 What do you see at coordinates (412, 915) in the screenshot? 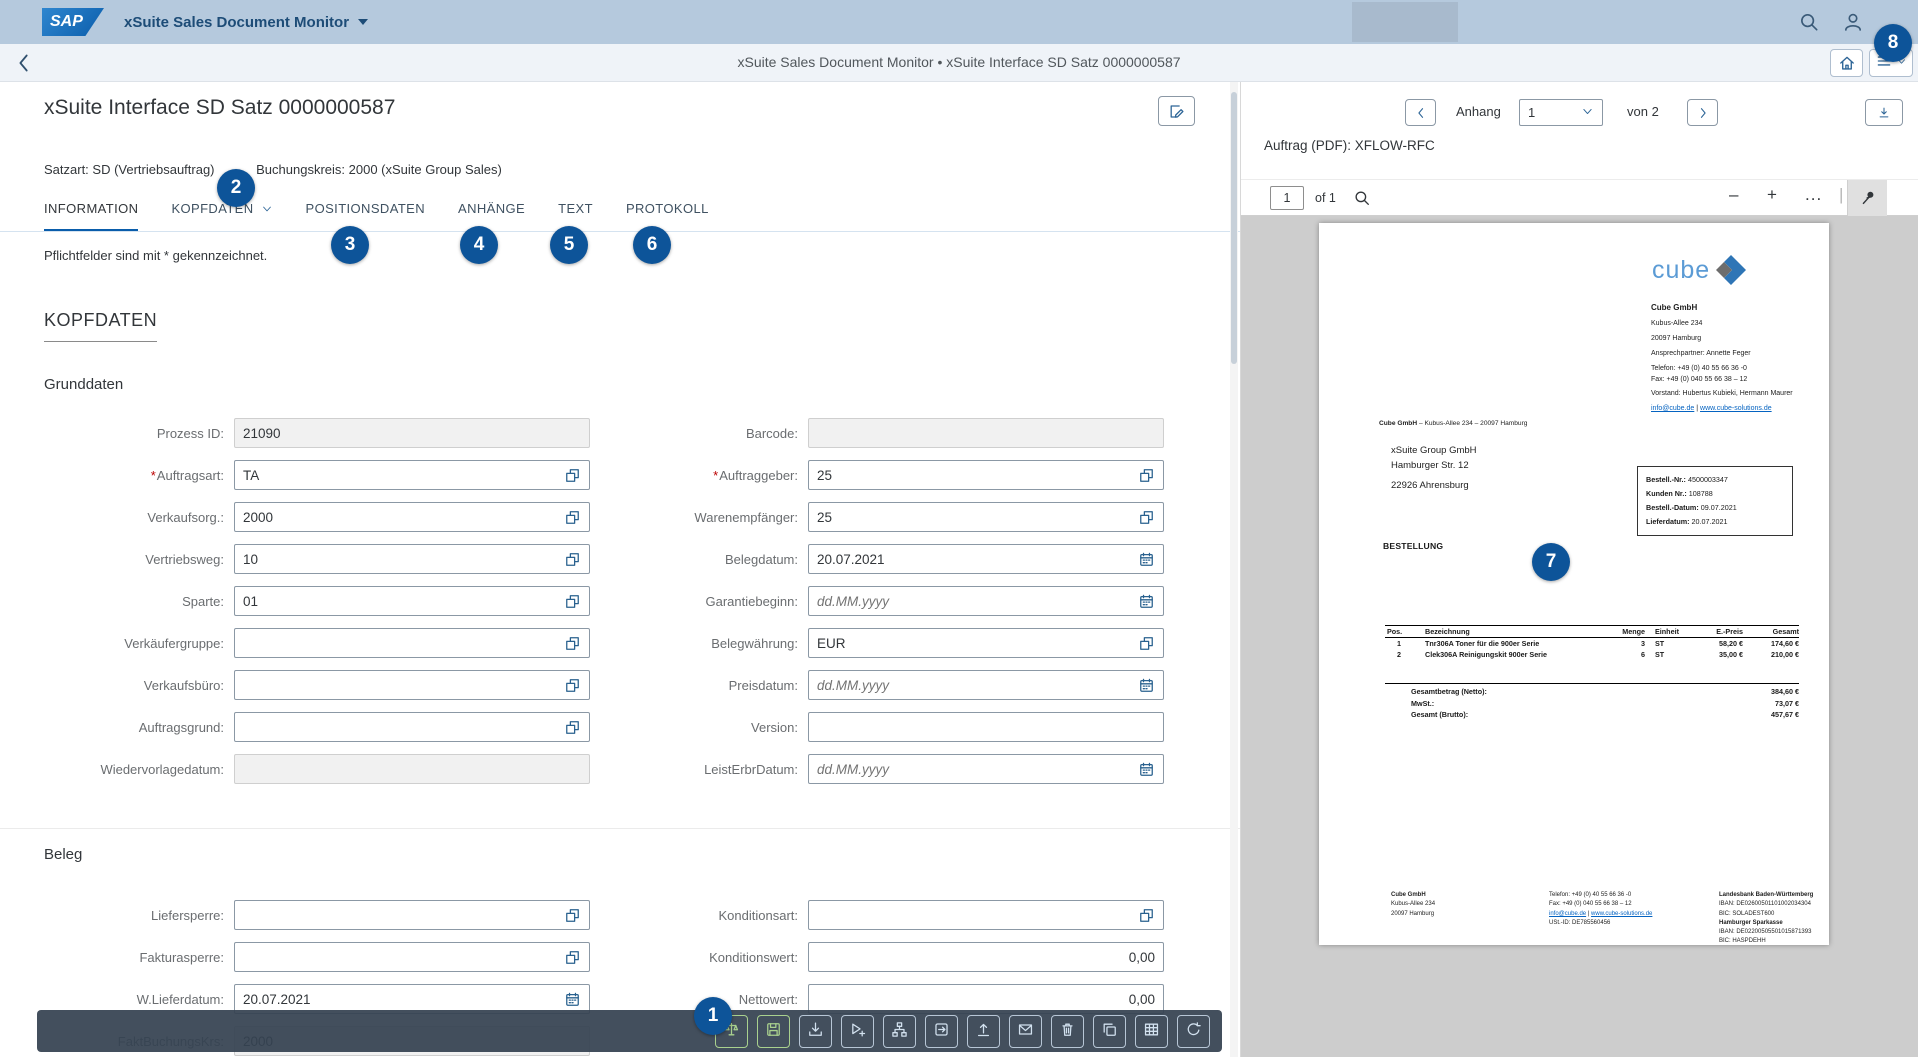
I see `field-liefersperre` at bounding box center [412, 915].